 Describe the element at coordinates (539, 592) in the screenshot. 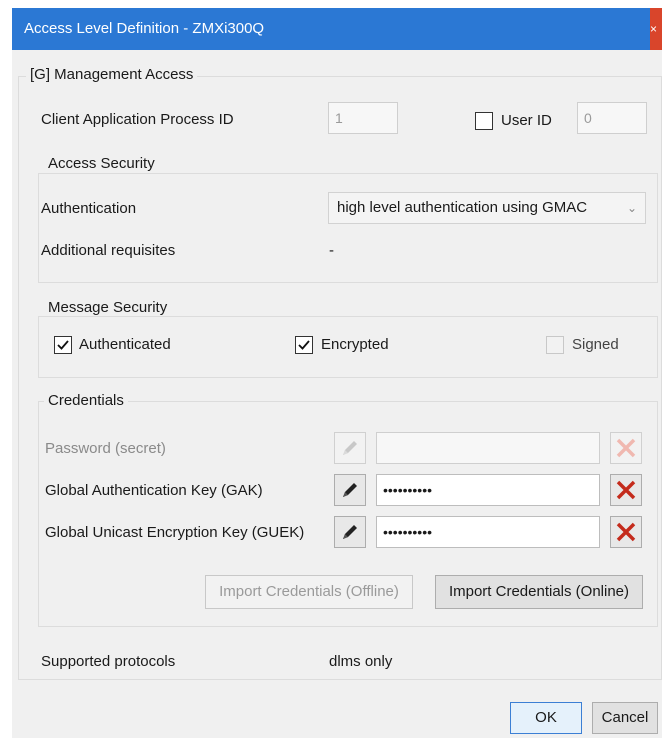

I see `import-online-button: Import Credentials (Online)` at that location.